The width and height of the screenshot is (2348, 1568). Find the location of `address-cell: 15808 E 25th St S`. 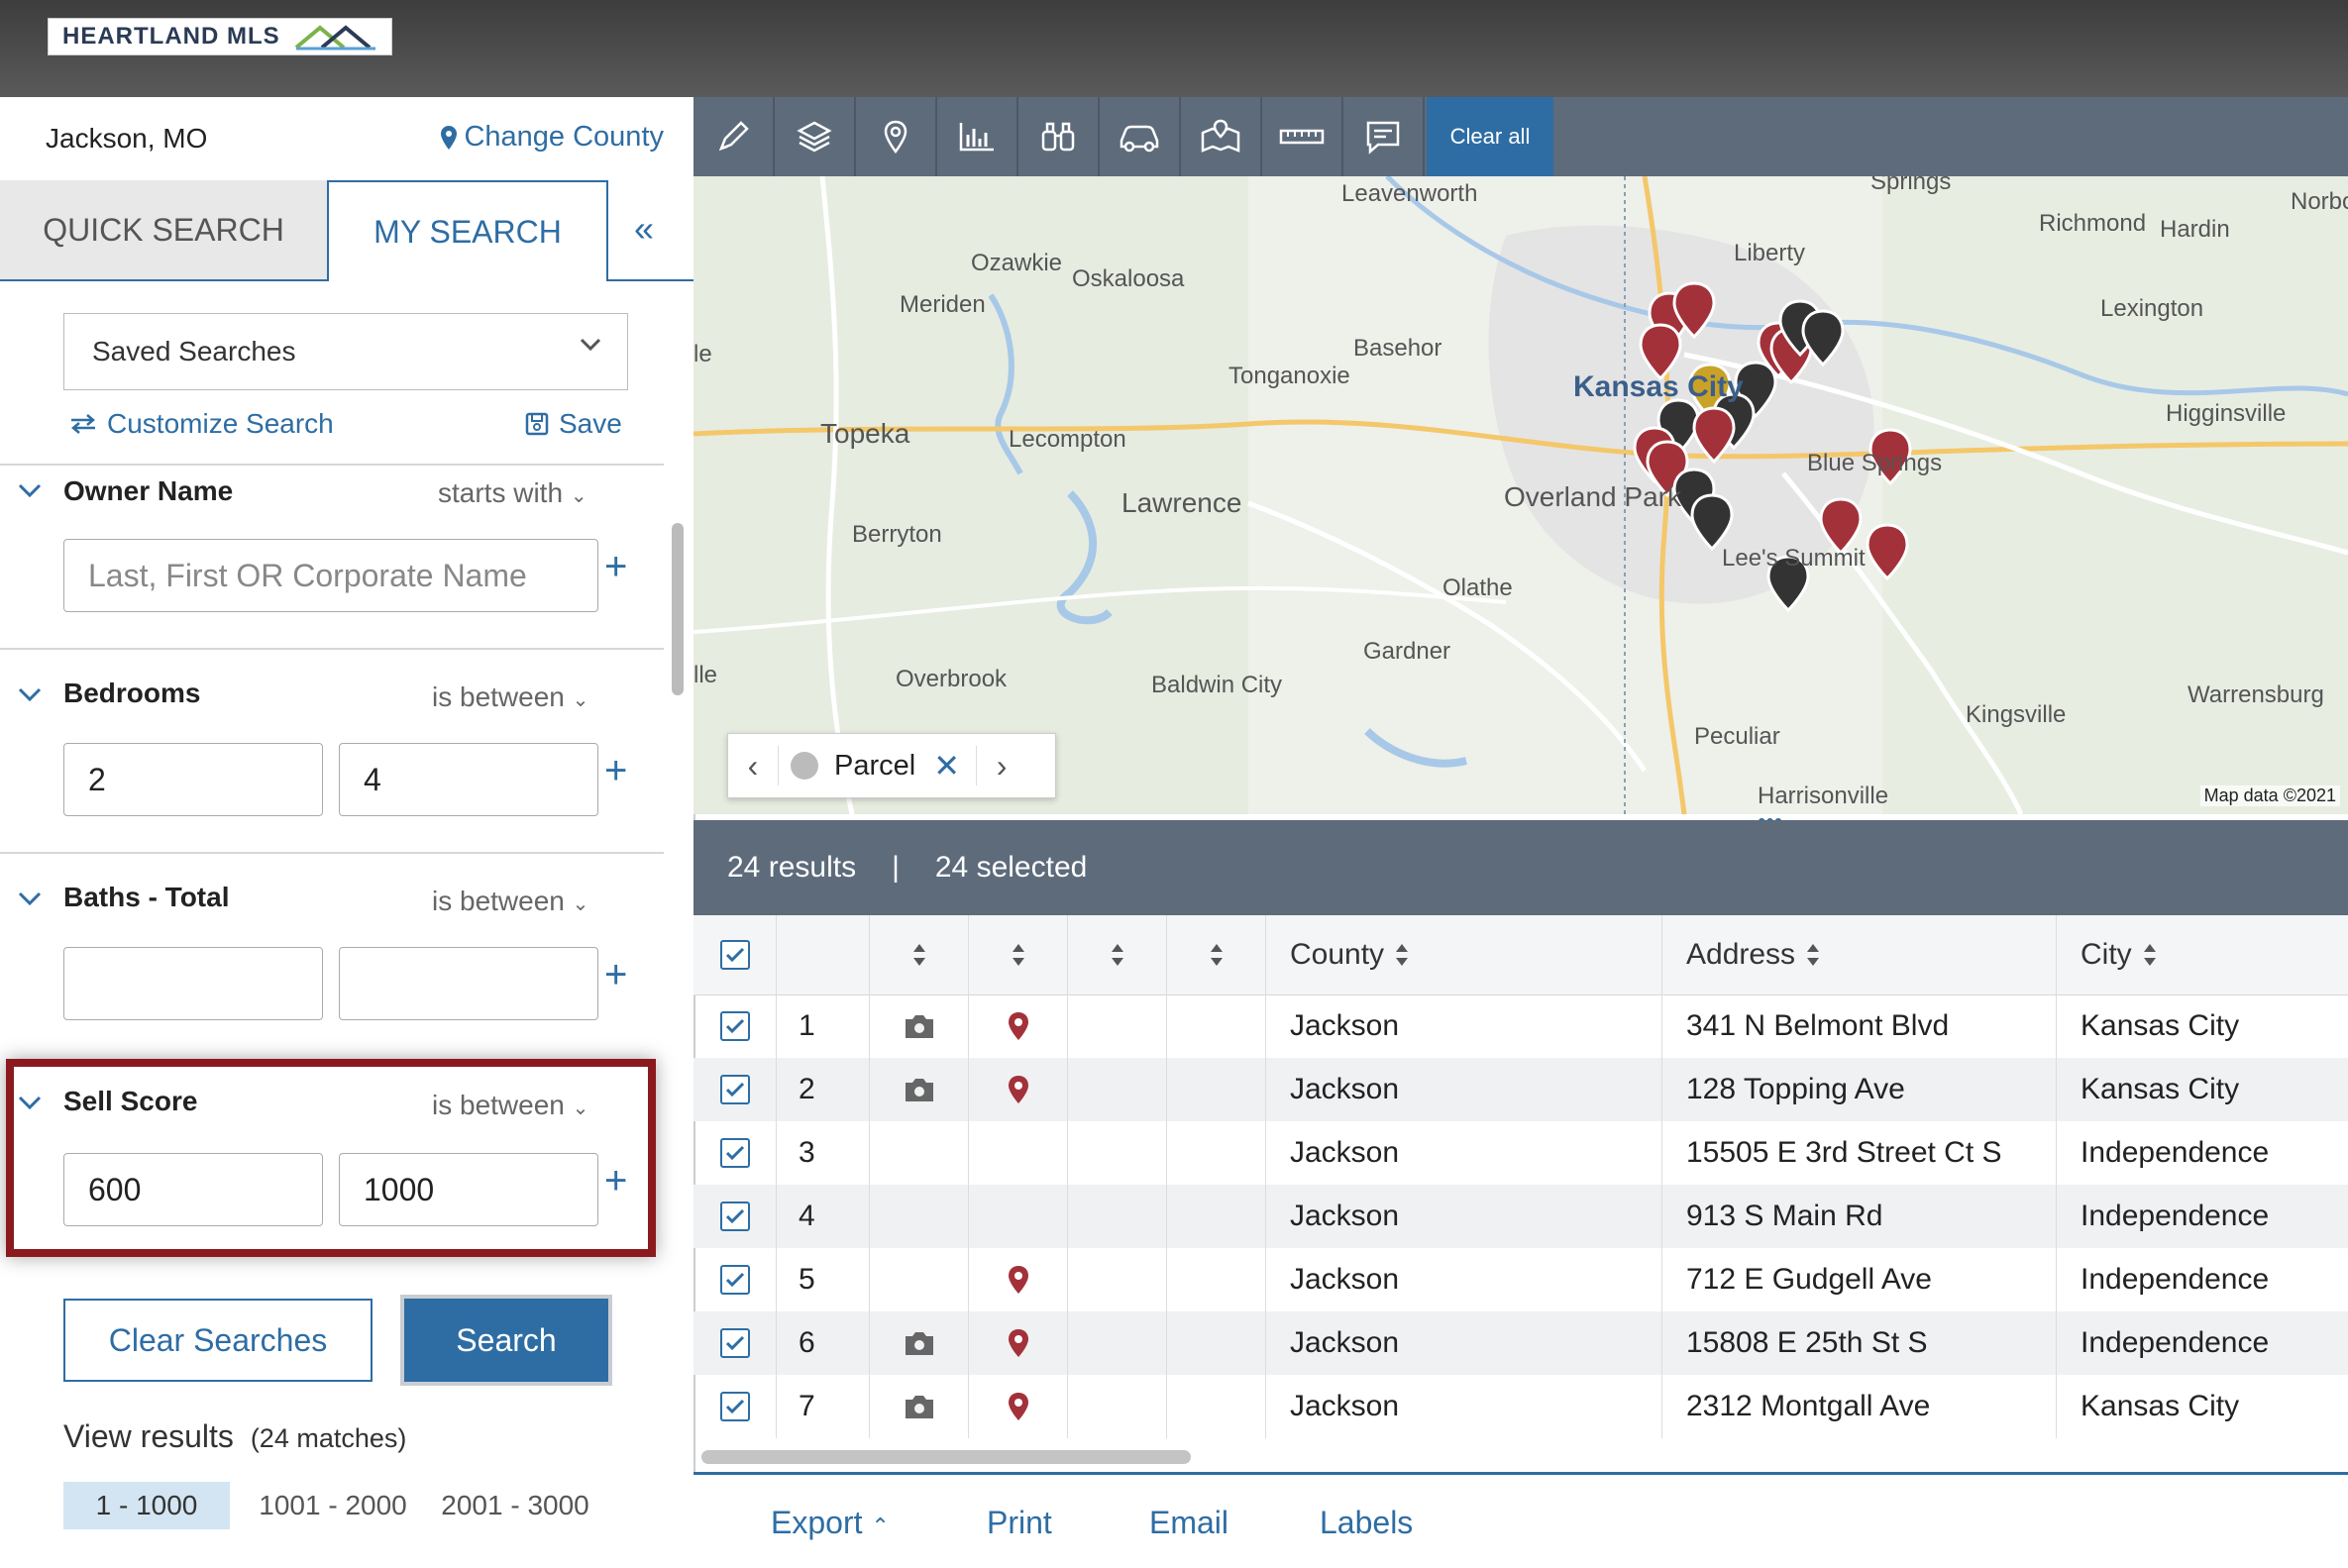

address-cell: 15808 E 25th St S is located at coordinates (1860, 1343).